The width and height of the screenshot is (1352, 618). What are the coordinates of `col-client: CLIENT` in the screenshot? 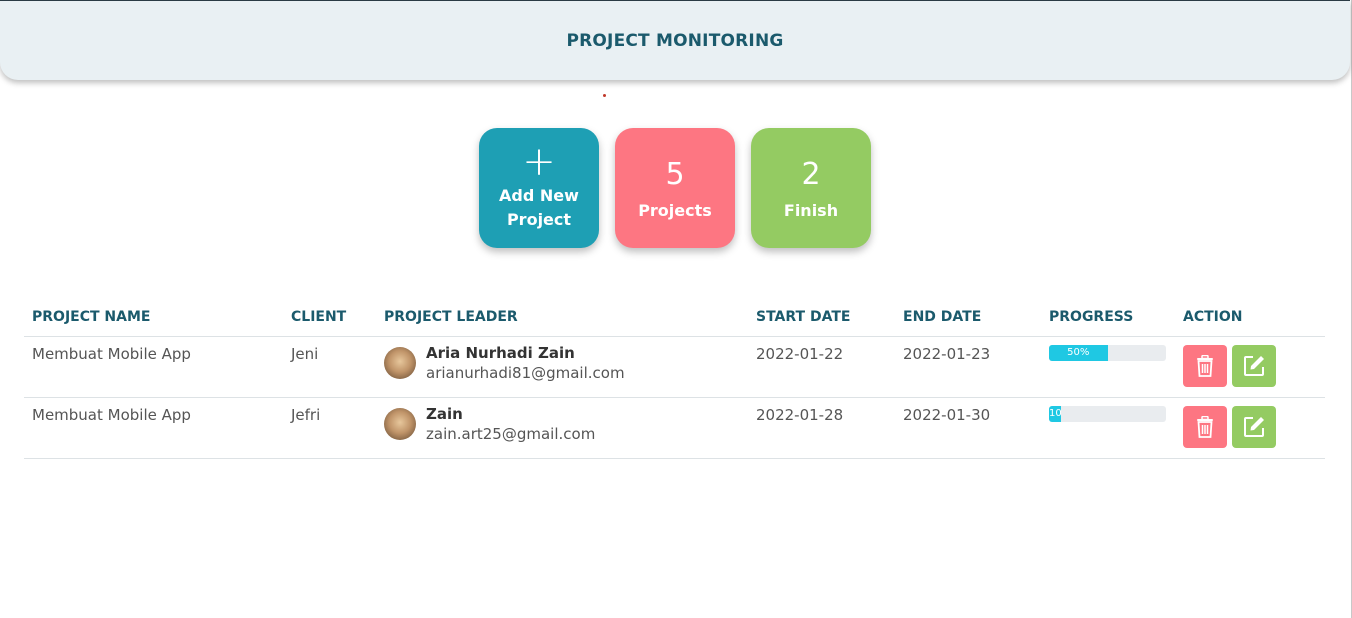 It's located at (329, 317).